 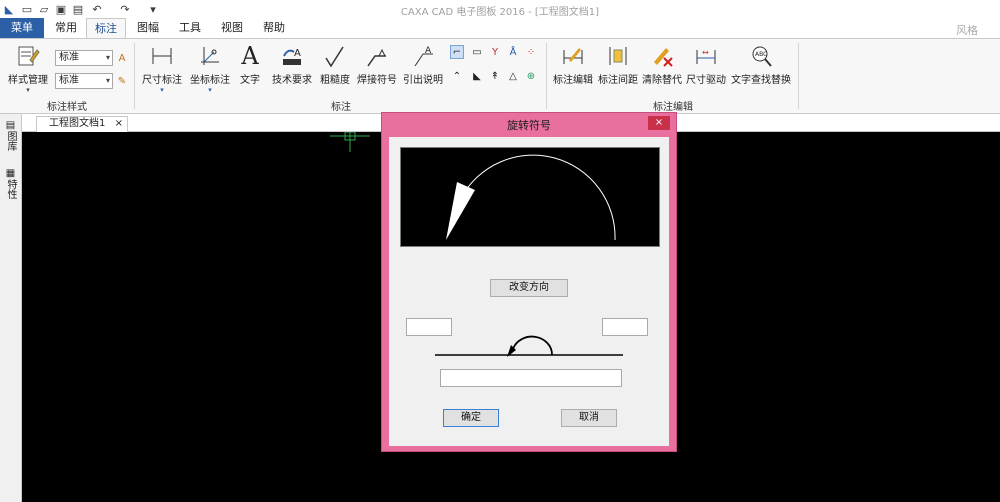 I want to click on style-manage-button: 样式管理 ▾, so click(x=28, y=68).